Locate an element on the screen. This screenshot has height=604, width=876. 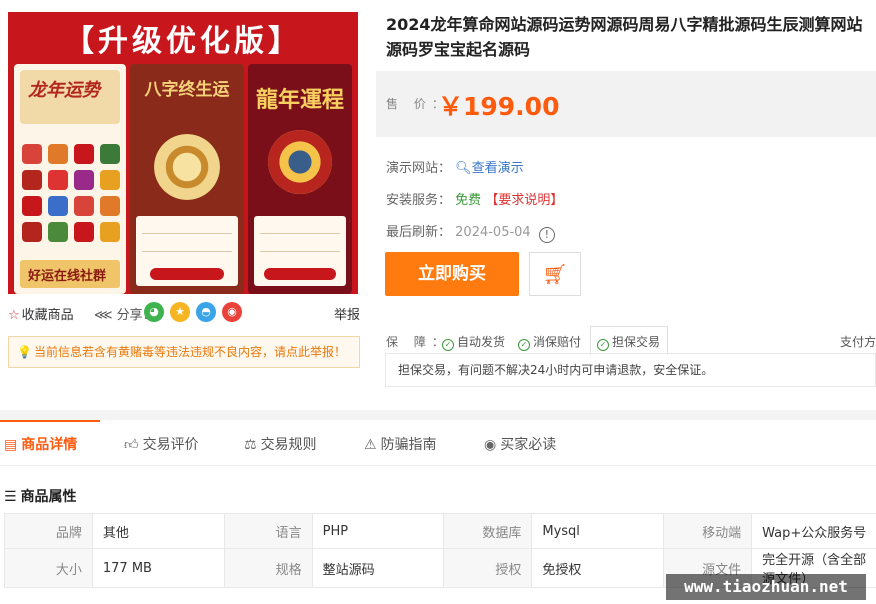
price-value: ￥199.00 is located at coordinates (499, 106).